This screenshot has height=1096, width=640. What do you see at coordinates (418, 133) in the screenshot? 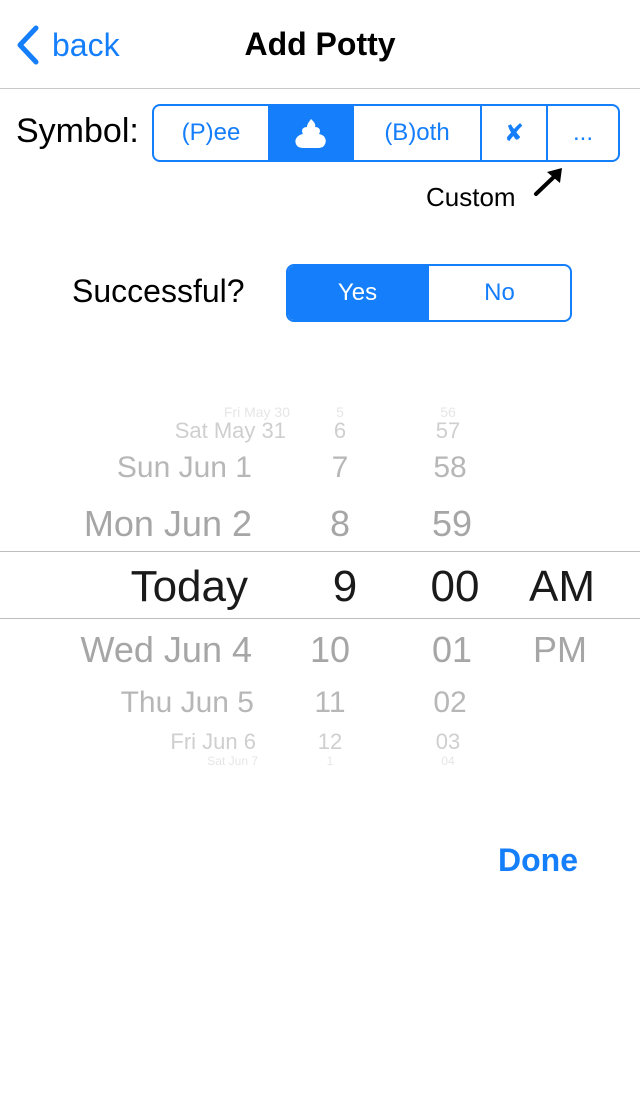
I see `symbol-both-segment: (B)oth` at bounding box center [418, 133].